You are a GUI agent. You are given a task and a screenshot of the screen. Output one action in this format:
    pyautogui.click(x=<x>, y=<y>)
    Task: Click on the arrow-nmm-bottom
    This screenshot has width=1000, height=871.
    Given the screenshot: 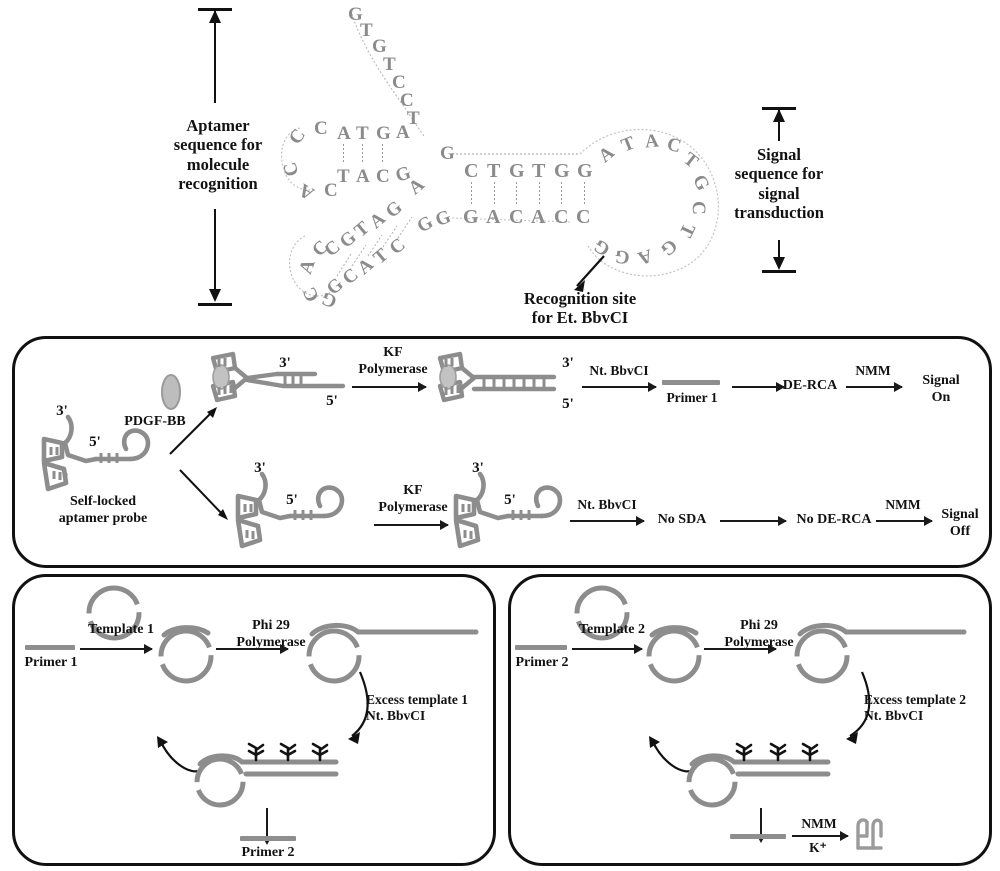 What is the action you would take?
    pyautogui.click(x=820, y=836)
    